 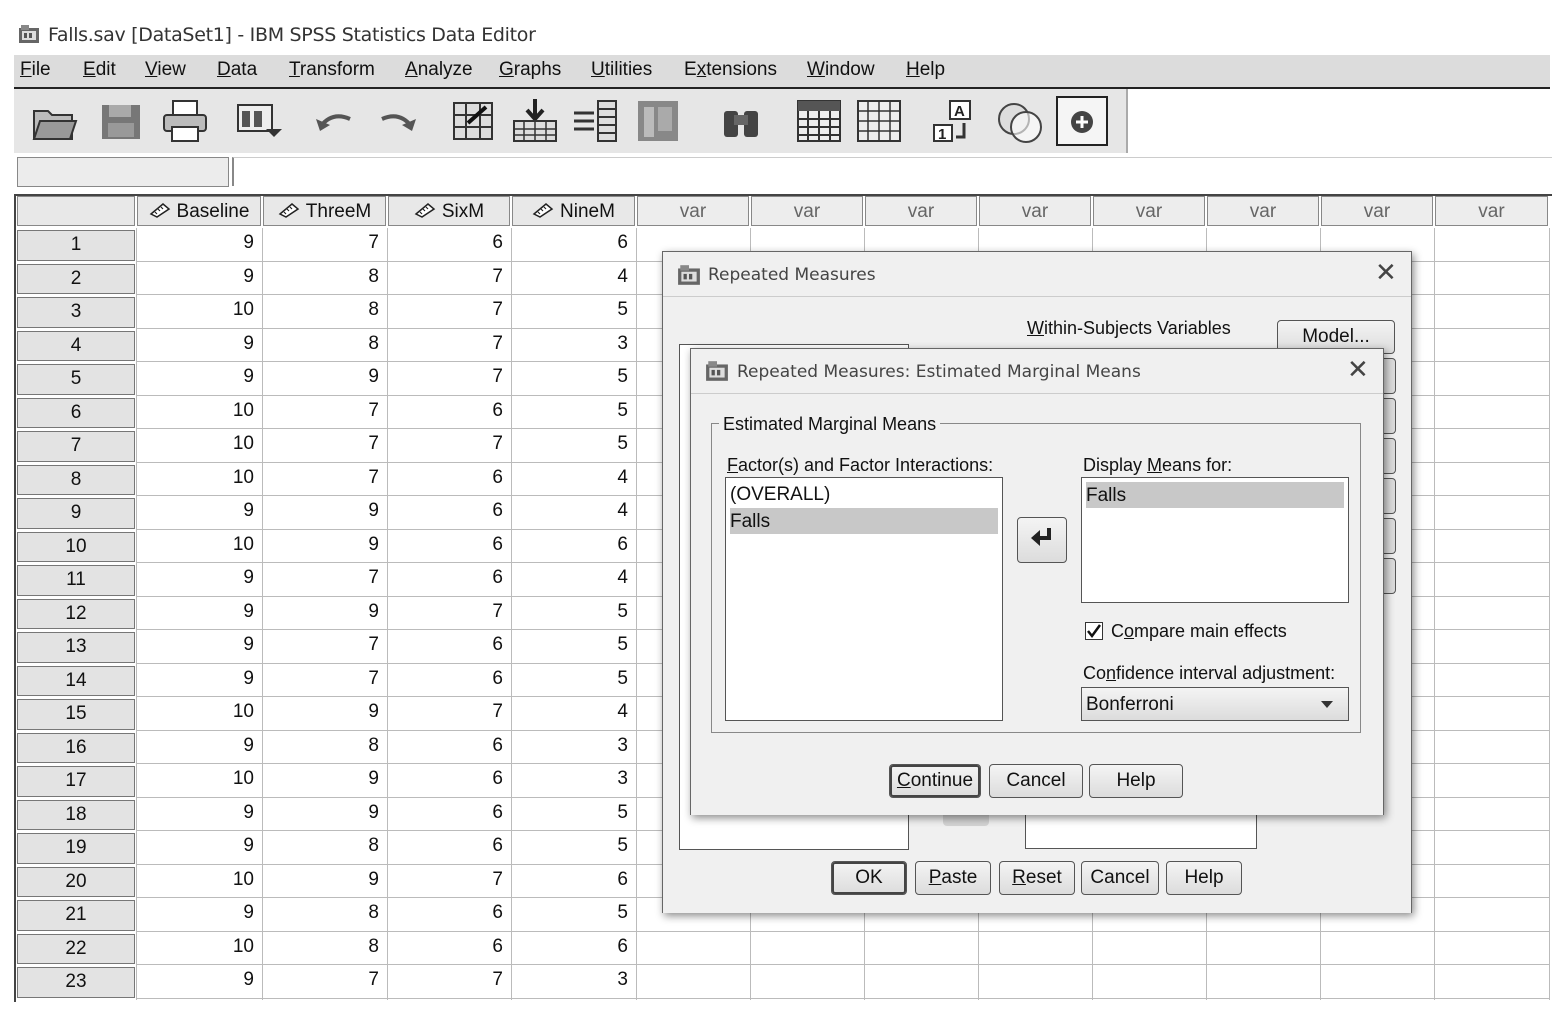 I want to click on row-header: 6, so click(x=76, y=412).